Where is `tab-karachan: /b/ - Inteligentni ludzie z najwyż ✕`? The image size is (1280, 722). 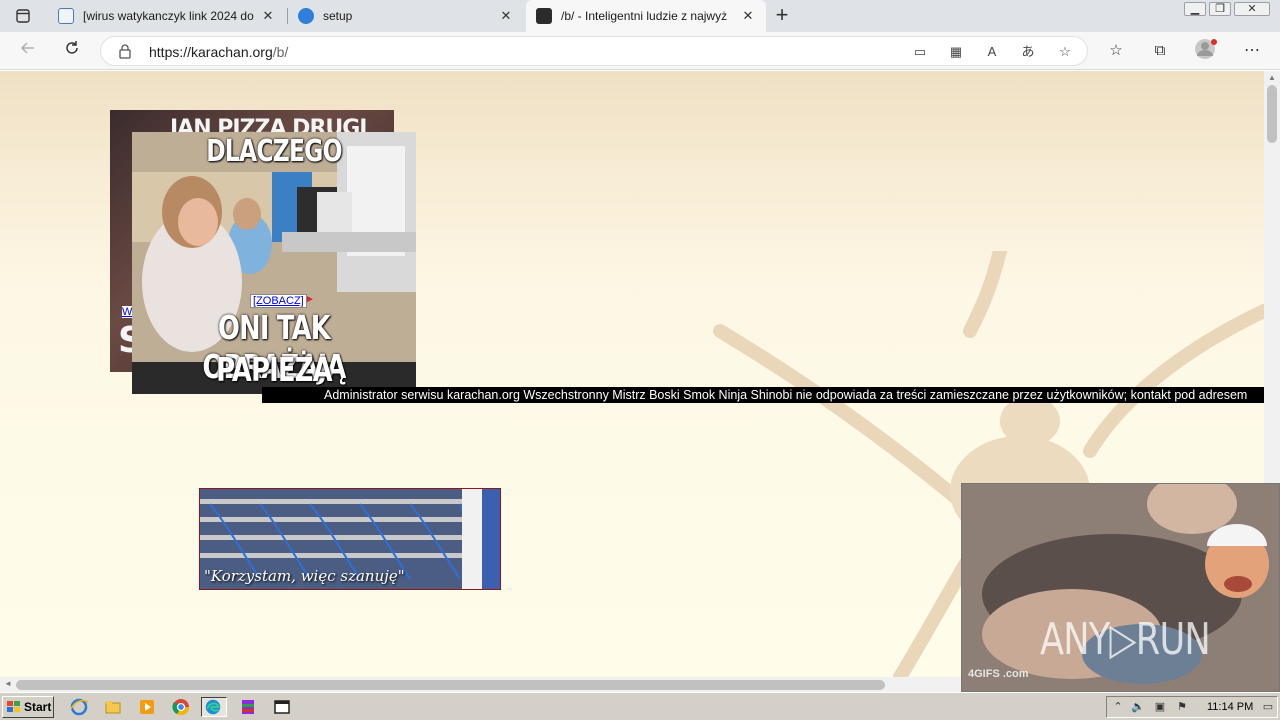 tab-karachan: /b/ - Inteligentni ludzie z najwyż ✕ is located at coordinates (646, 16).